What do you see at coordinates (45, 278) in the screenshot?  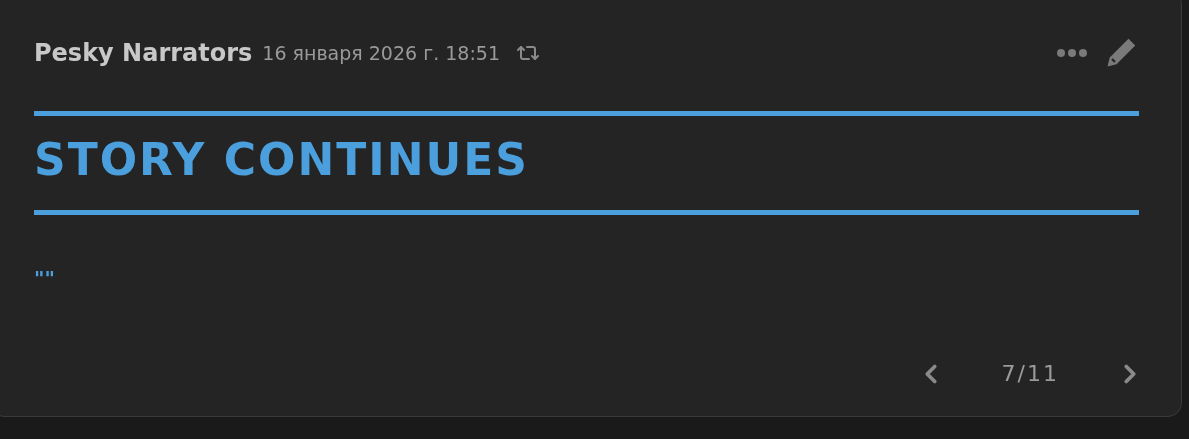 I see `message-body: ""` at bounding box center [45, 278].